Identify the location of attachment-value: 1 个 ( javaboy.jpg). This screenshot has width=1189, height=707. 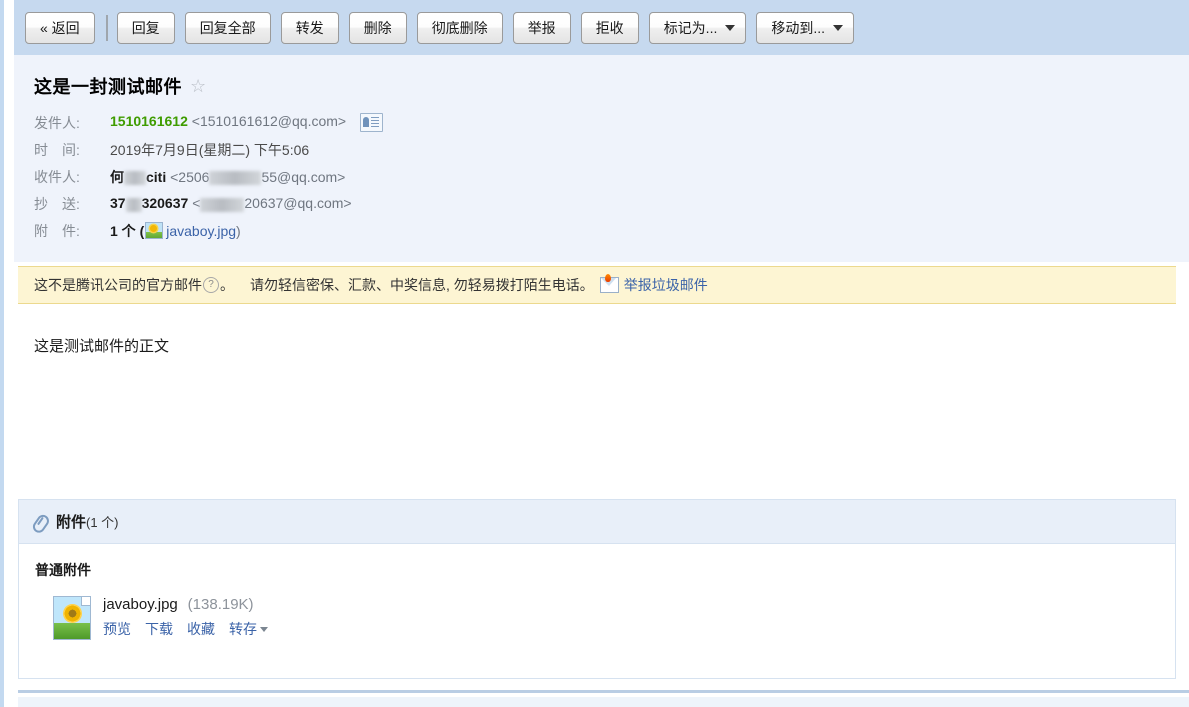
(175, 231).